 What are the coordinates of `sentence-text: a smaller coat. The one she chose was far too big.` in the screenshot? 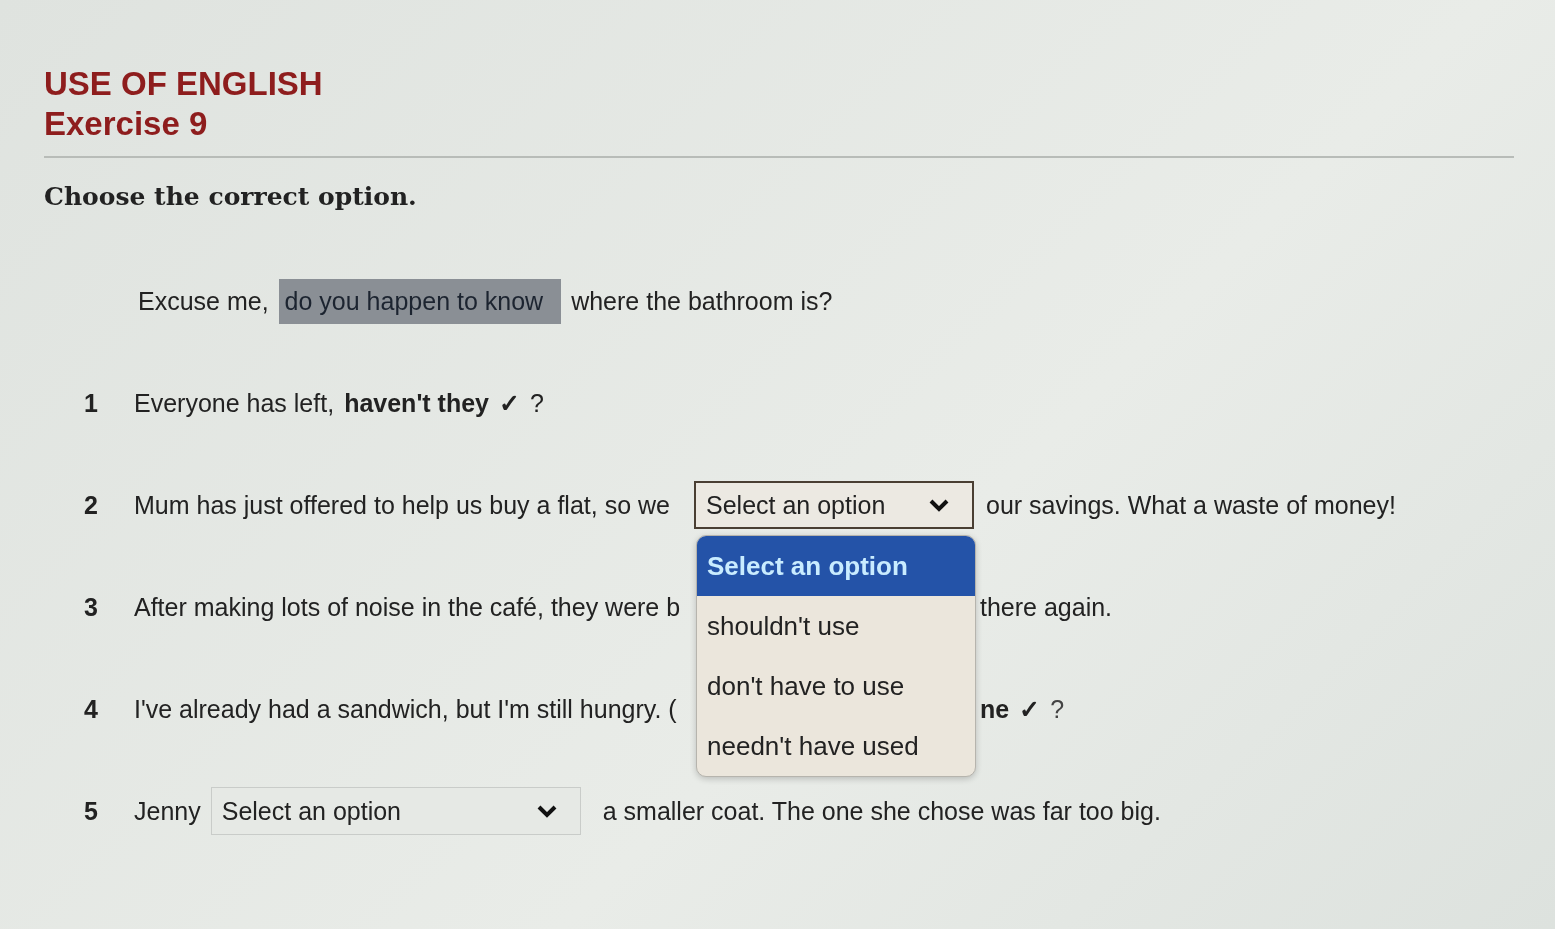 It's located at (881, 811).